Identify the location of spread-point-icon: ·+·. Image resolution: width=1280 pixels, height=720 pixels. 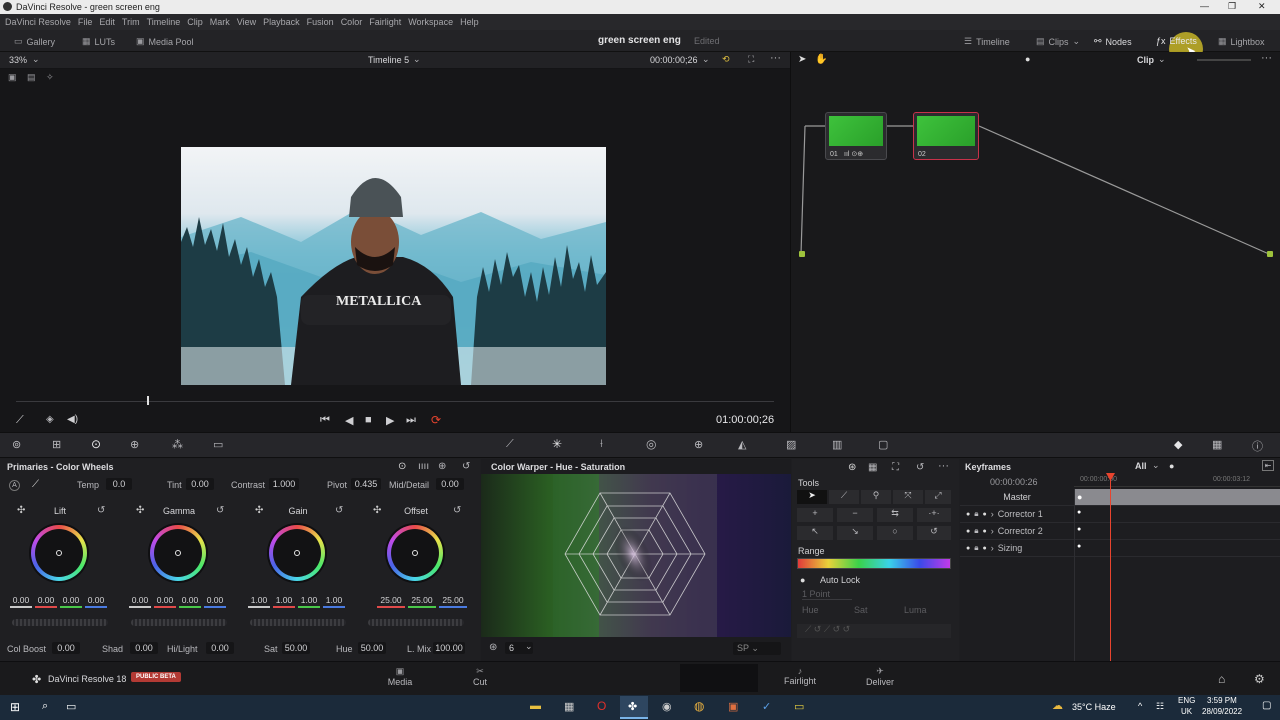
(934, 515).